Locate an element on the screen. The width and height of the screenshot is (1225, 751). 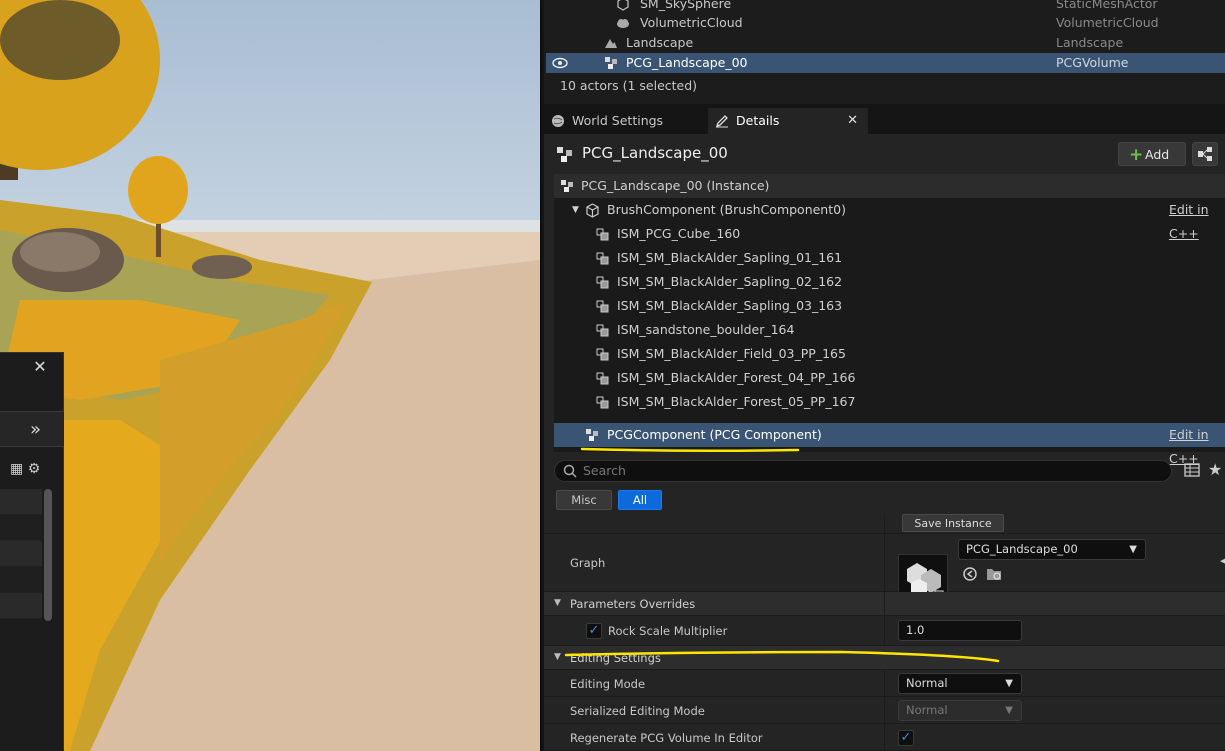
outliner-row: VolumetricCloud VolumetricCloud is located at coordinates (885, 23).